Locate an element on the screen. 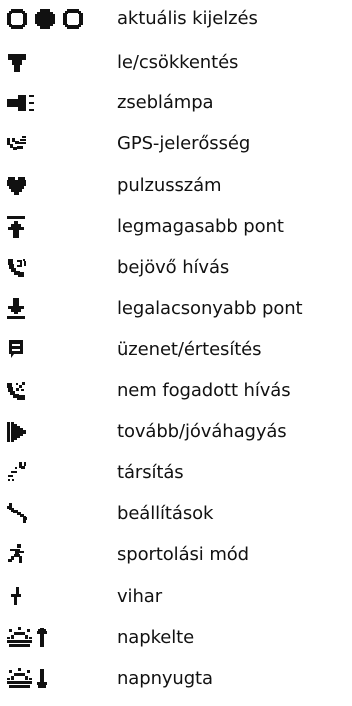 The height and width of the screenshot is (706, 352). legend-label: nem fogadott hívás is located at coordinates (204, 390).